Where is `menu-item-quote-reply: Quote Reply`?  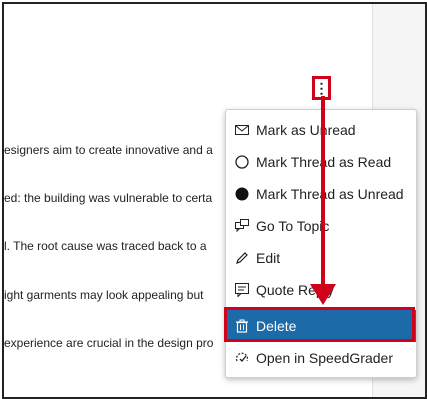 menu-item-quote-reply: Quote Reply is located at coordinates (321, 290).